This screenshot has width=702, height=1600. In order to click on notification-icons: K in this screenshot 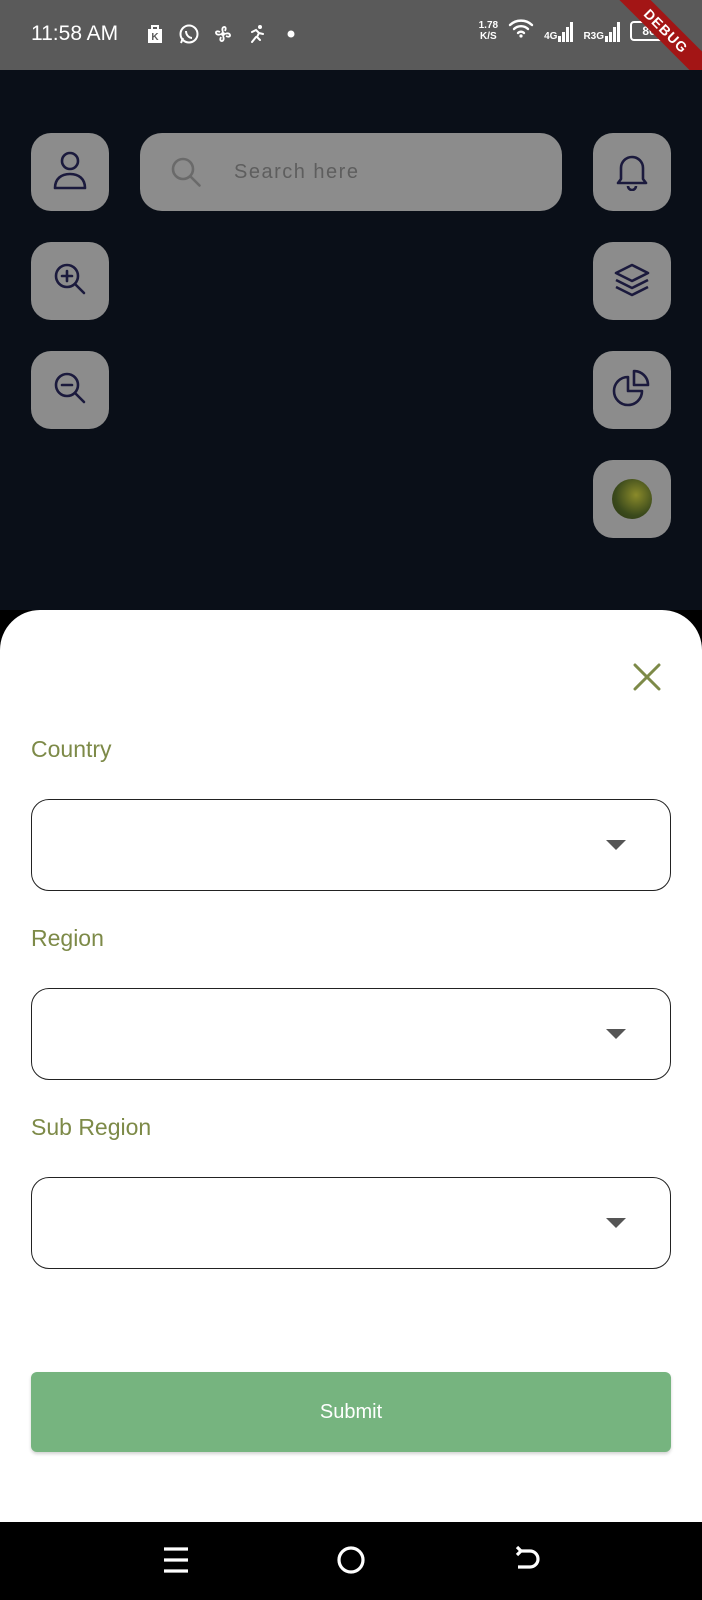, I will do `click(223, 34)`.